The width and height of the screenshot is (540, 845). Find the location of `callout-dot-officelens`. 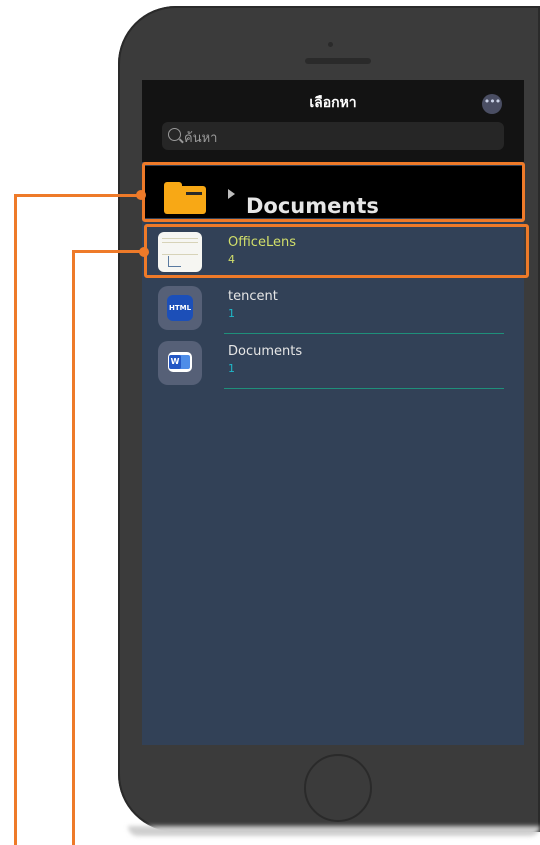

callout-dot-officelens is located at coordinates (144, 252).